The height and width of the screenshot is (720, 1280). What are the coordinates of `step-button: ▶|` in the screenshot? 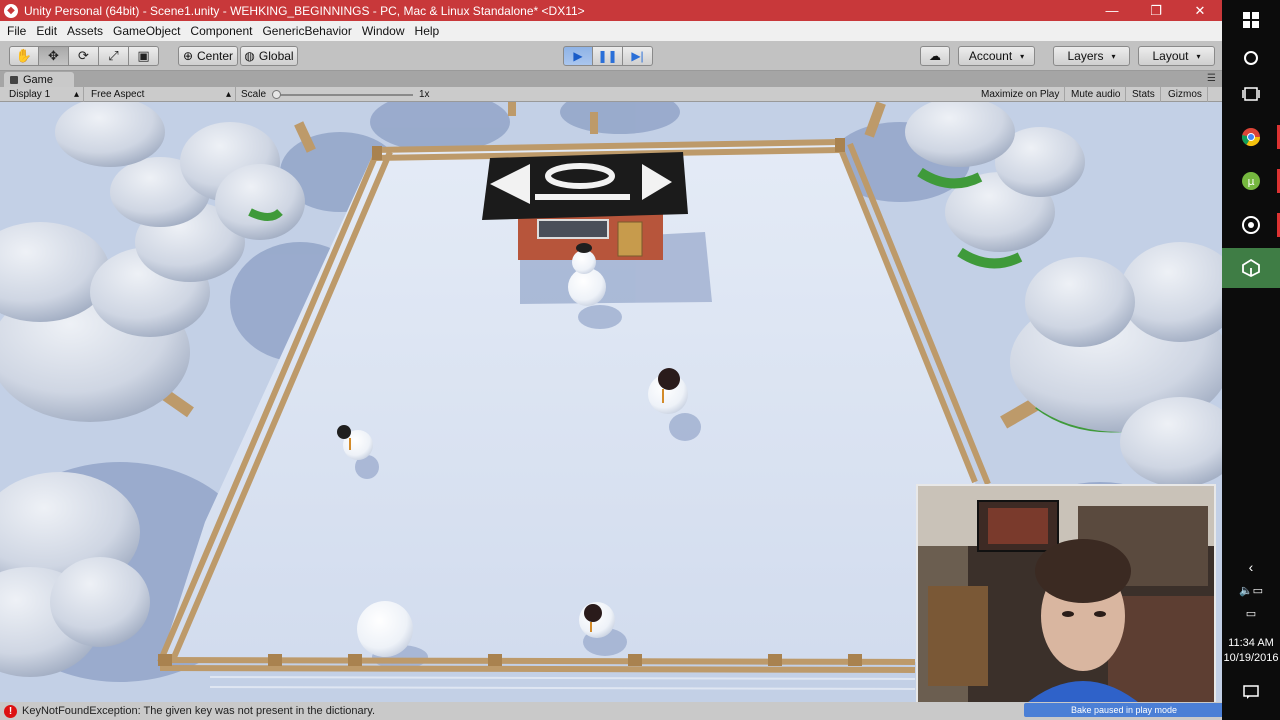 It's located at (638, 56).